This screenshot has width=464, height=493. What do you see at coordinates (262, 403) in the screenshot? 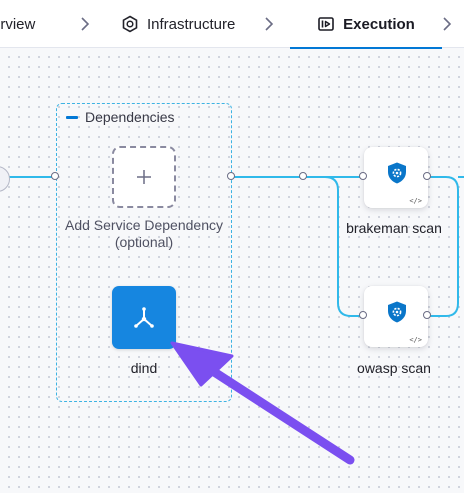
I see `annotation-arrow` at bounding box center [262, 403].